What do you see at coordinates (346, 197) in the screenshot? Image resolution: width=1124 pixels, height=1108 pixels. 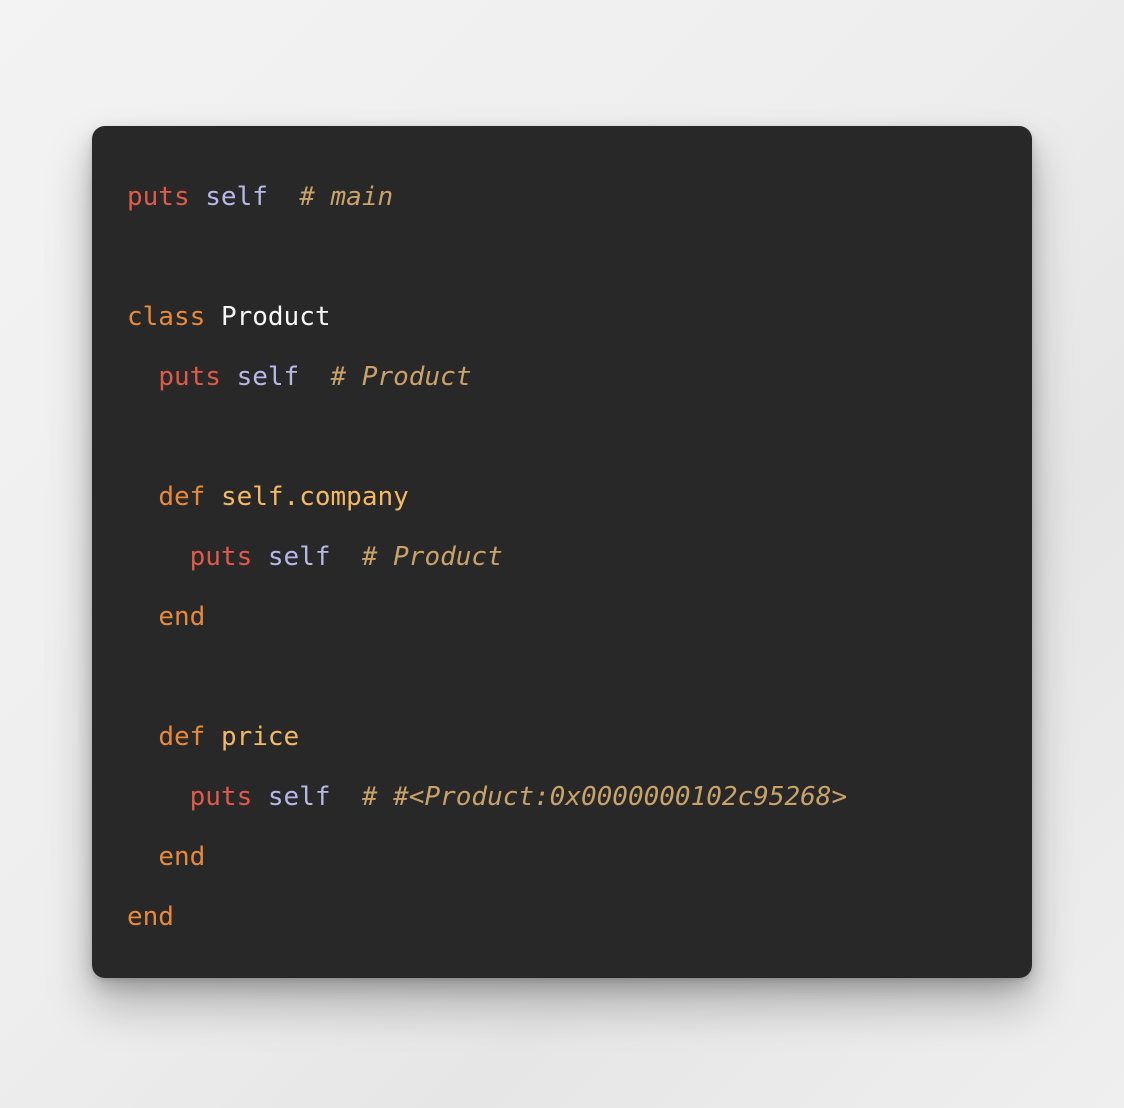 I see `code-token-comment: # main` at bounding box center [346, 197].